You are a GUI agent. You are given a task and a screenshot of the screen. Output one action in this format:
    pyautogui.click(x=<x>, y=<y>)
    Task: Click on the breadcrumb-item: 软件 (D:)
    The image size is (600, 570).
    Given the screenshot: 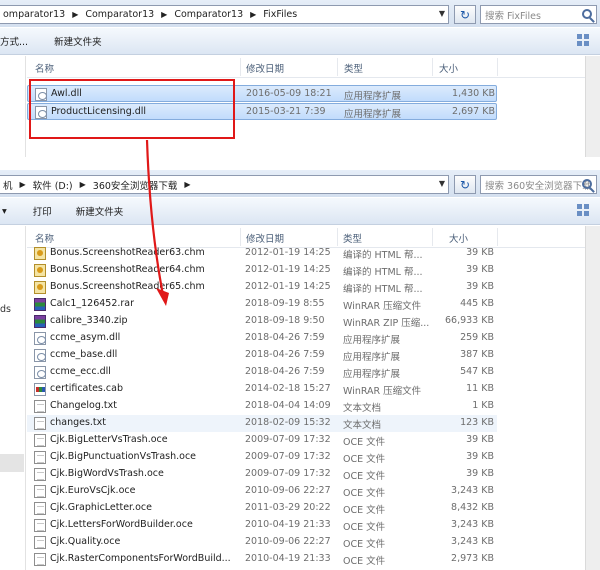 What is the action you would take?
    pyautogui.click(x=53, y=185)
    